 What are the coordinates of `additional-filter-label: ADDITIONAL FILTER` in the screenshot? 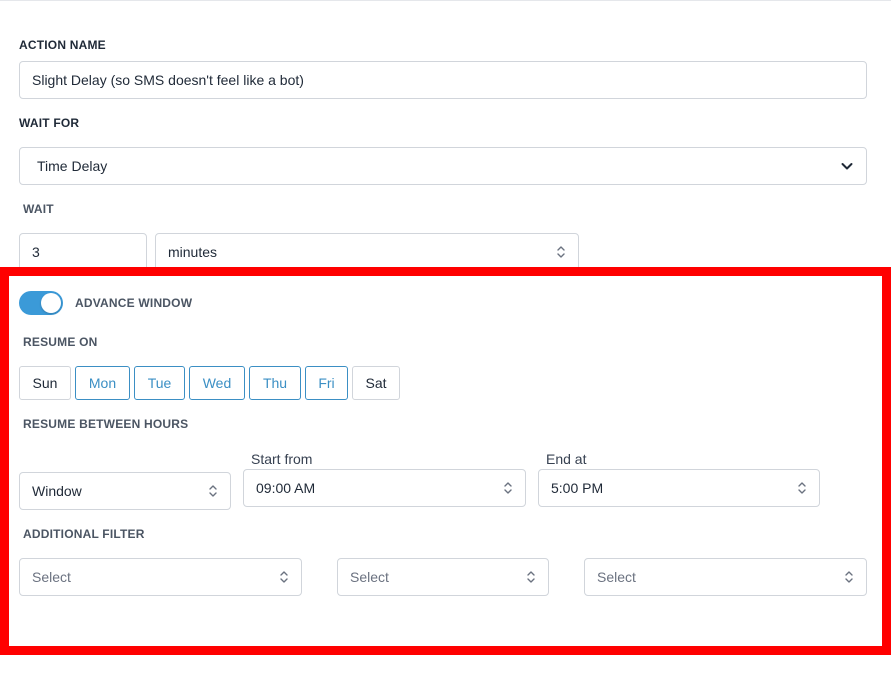 It's located at (84, 534).